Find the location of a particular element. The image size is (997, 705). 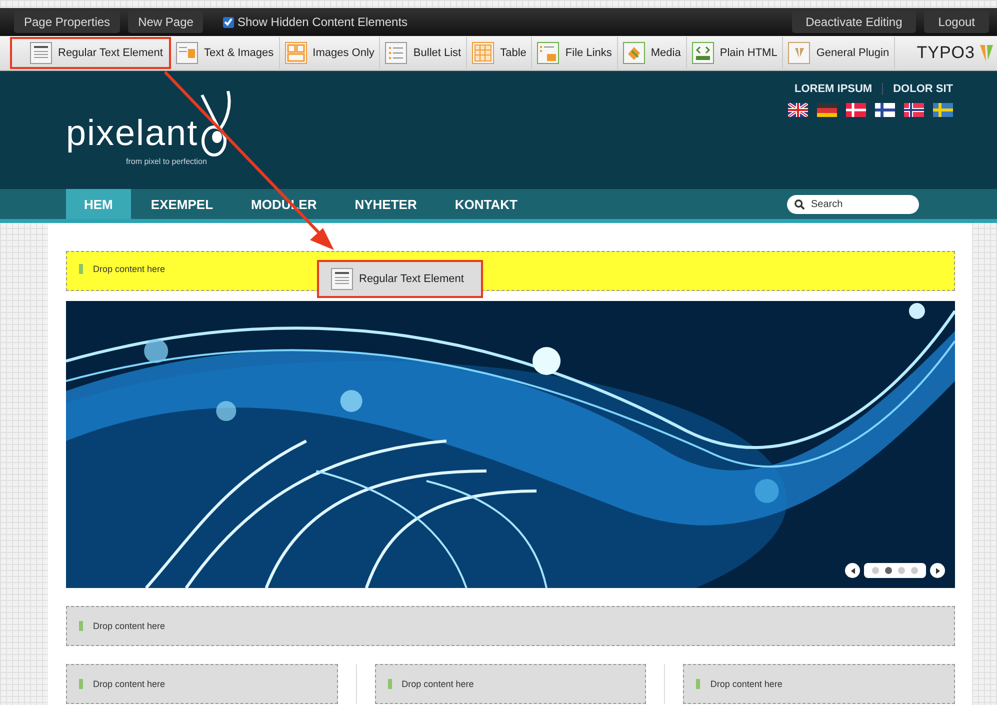

code-icon is located at coordinates (703, 53).